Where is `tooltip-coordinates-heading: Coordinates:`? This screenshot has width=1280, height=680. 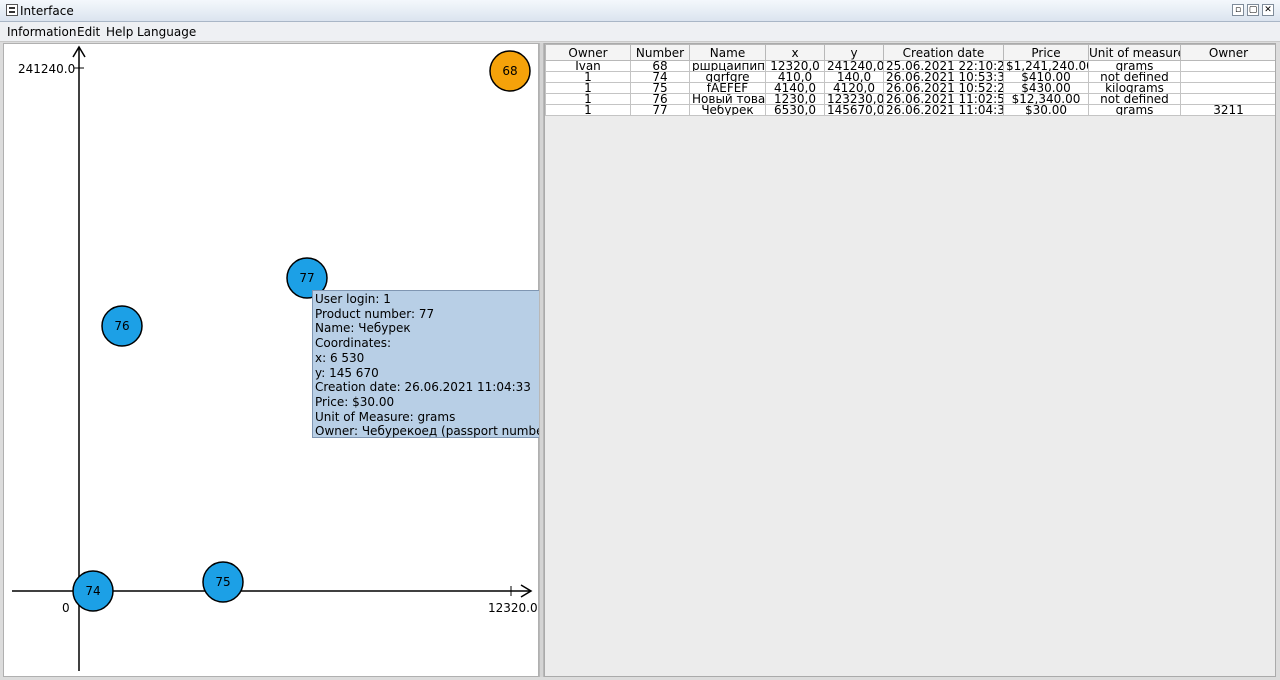 tooltip-coordinates-heading: Coordinates: is located at coordinates (353, 343).